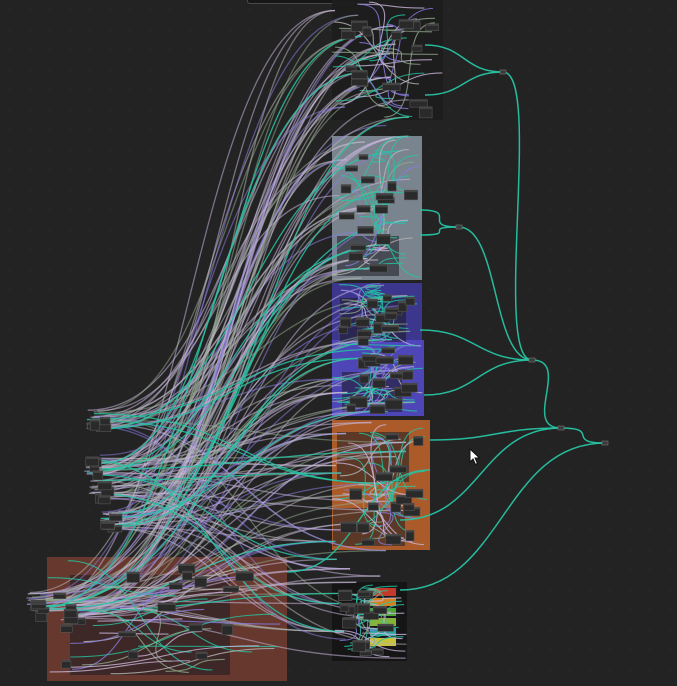 The image size is (677, 686). I want to click on mouse-pointer-icon, so click(475, 457).